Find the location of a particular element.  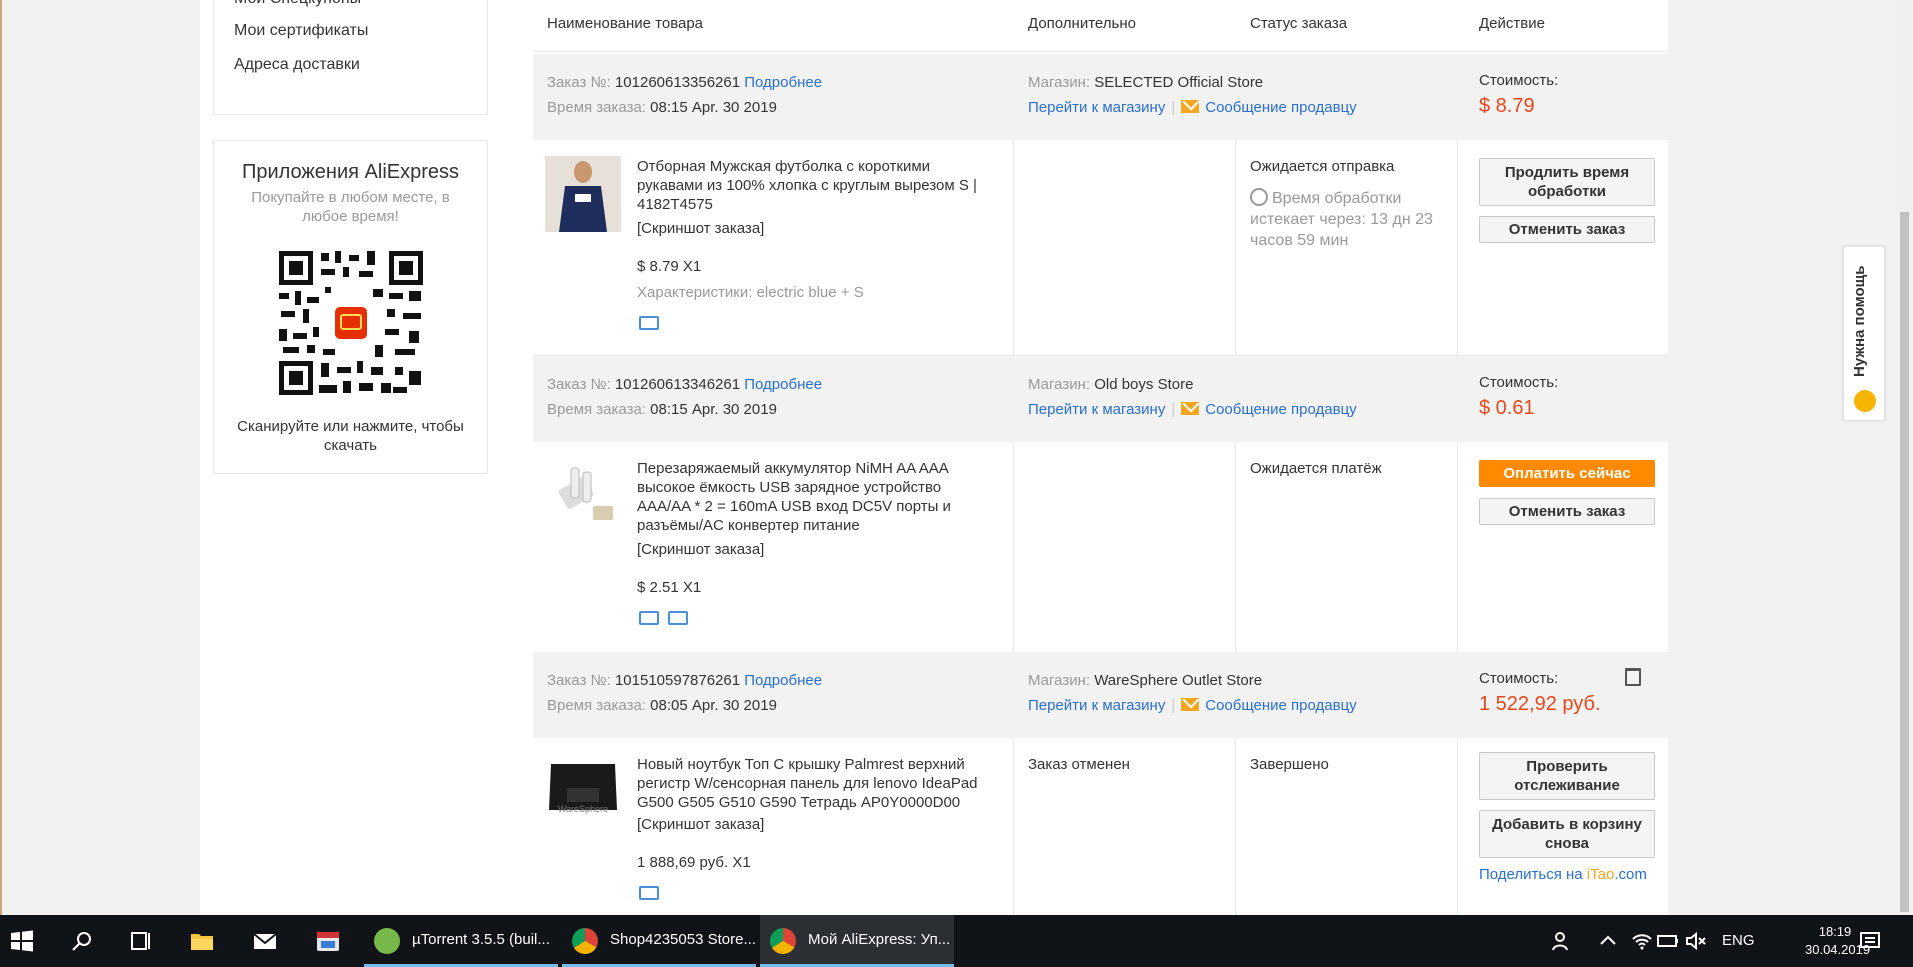

order-number-line: Заказ №: 101260613356261 Подробнее is located at coordinates (685, 82).